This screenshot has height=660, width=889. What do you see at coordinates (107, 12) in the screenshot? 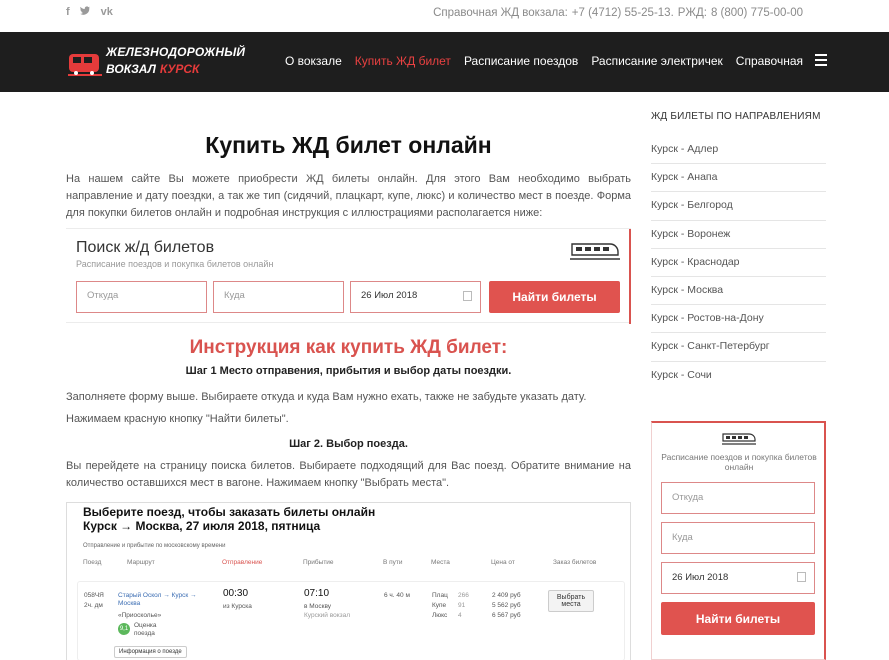
I see `vk-icon: vk` at bounding box center [107, 12].